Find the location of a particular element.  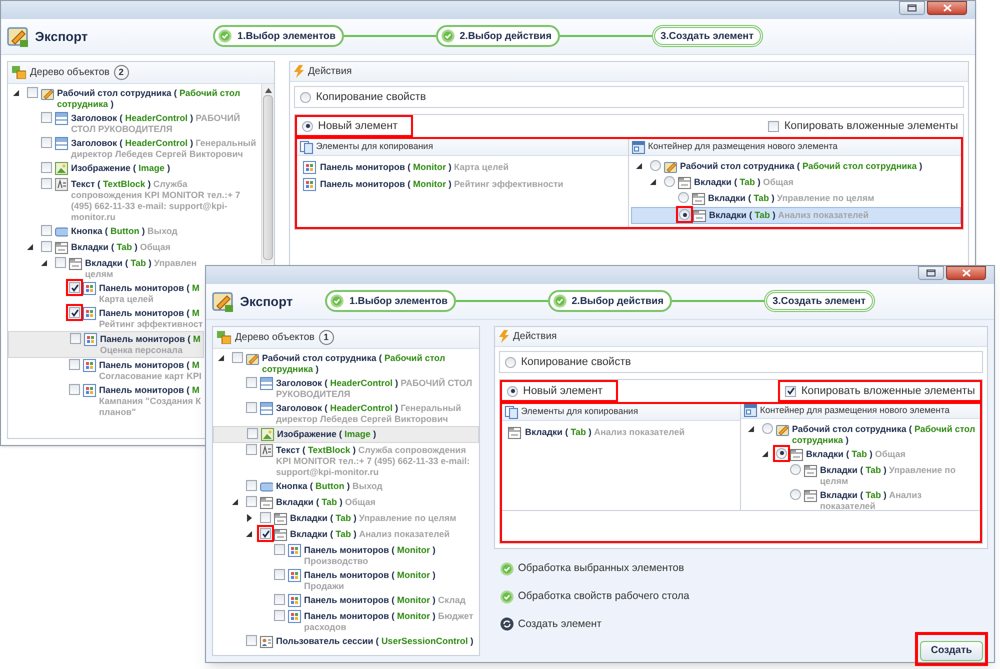

highlighted-row: Вкладки ( Tab ) Анализ показателей is located at coordinates (796, 215).